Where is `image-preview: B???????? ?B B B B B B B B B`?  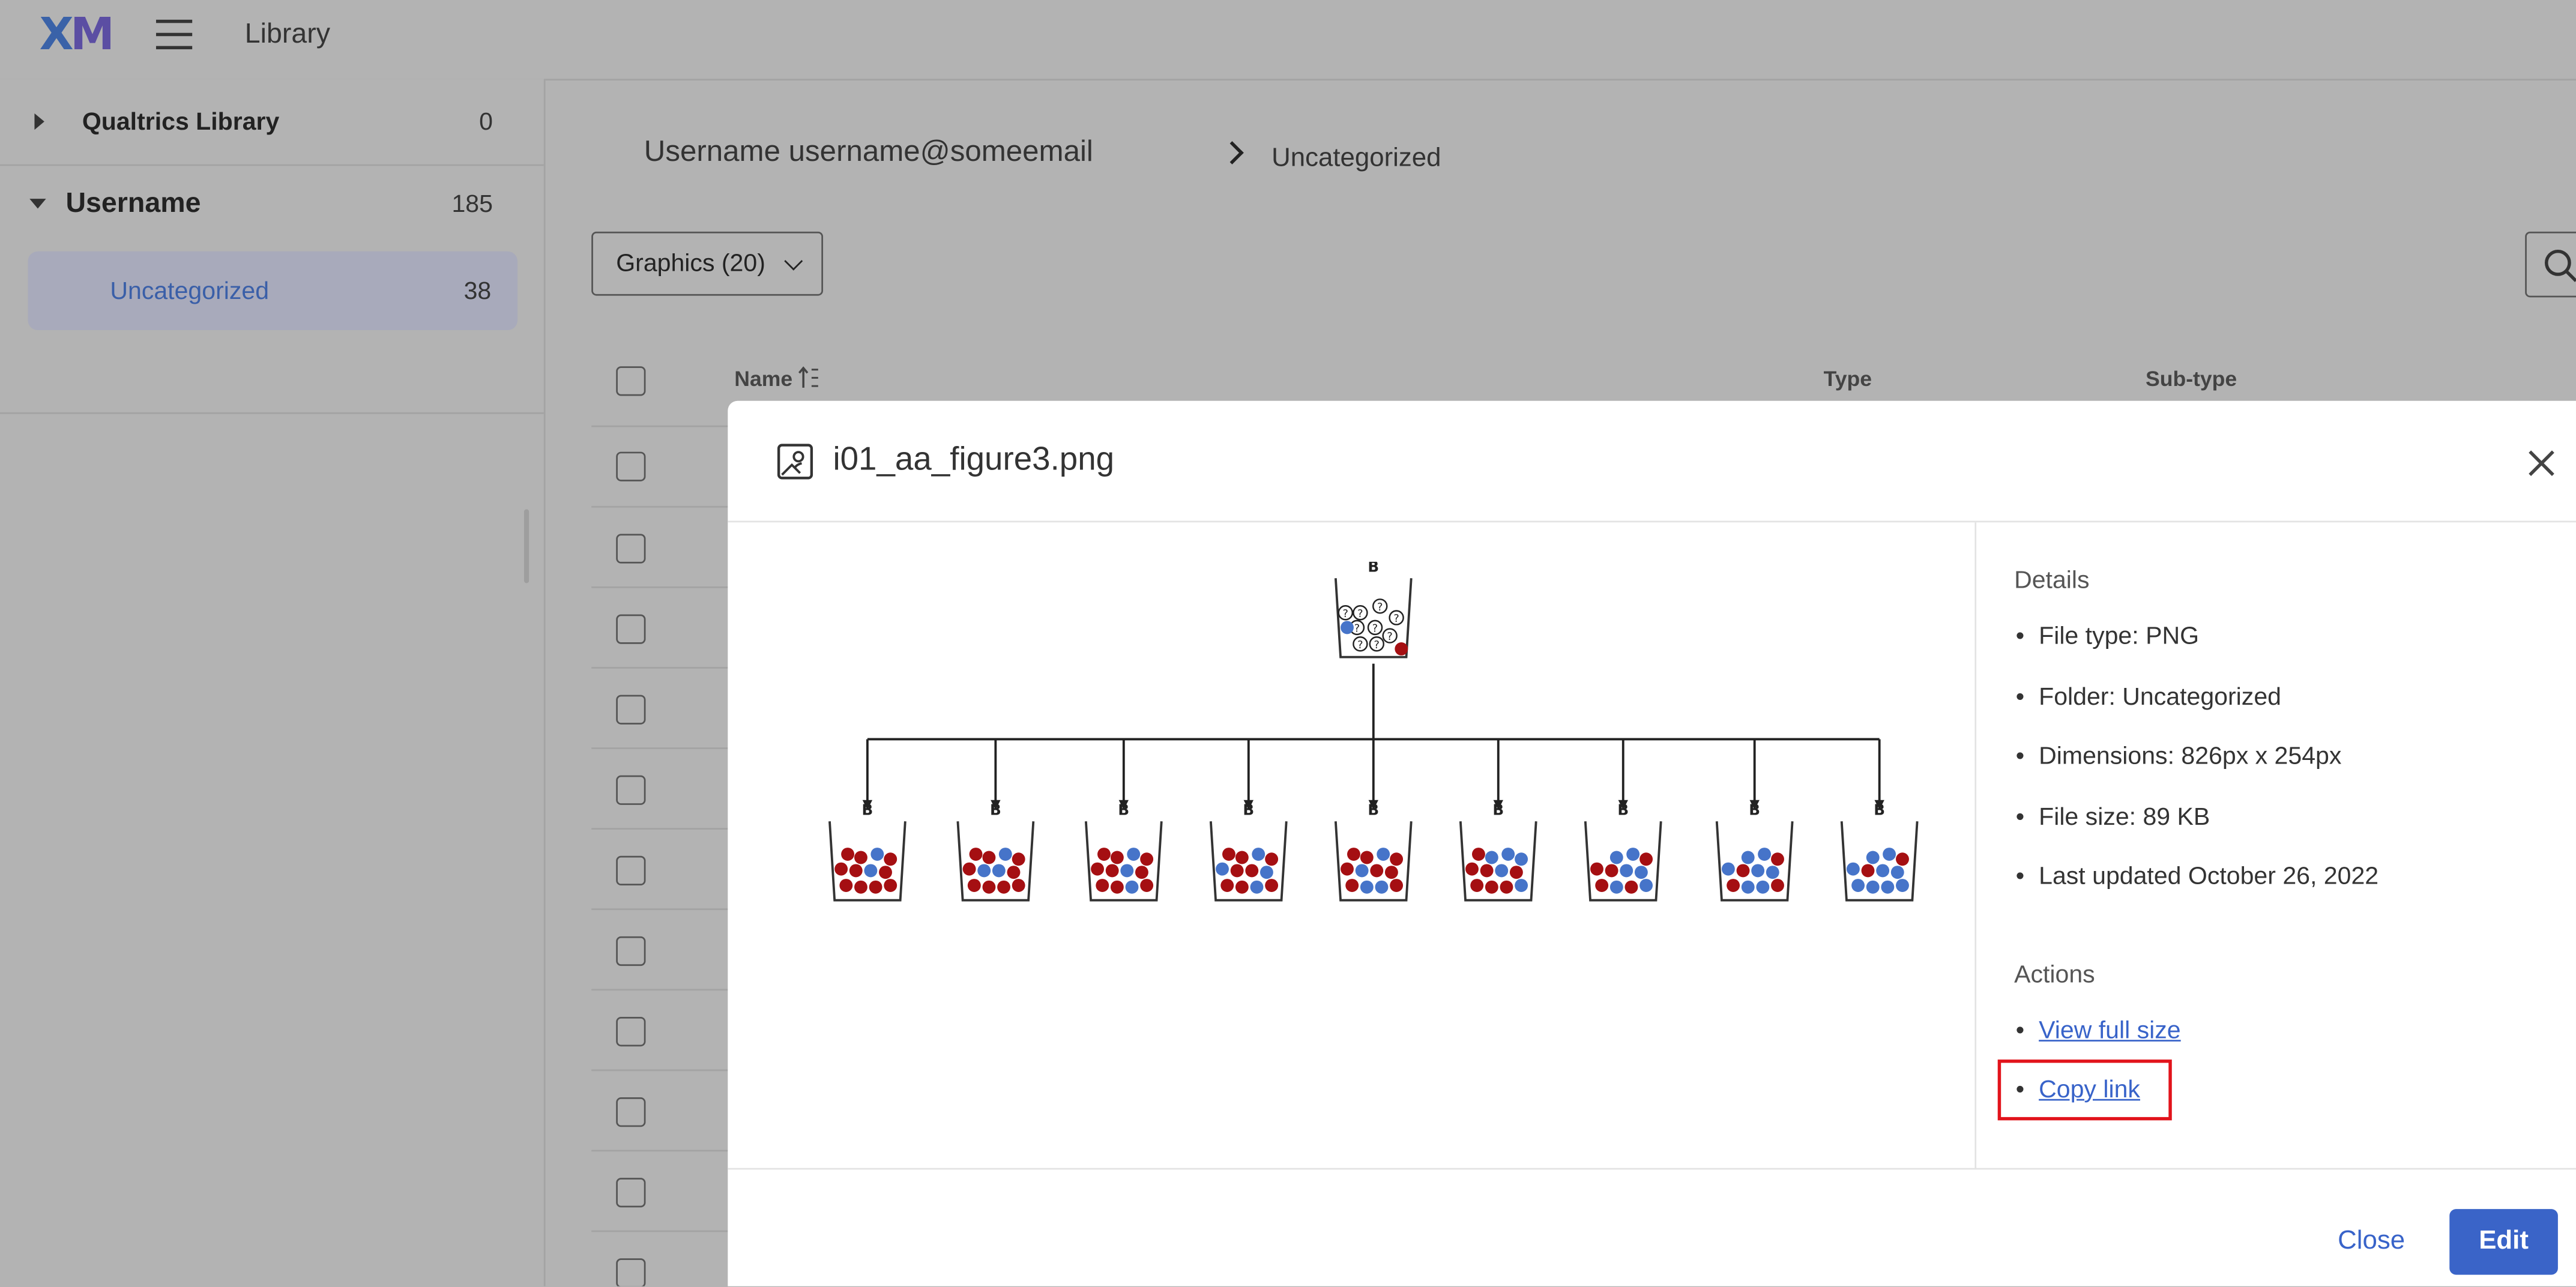 image-preview: B???????? ?B B B B B B B B B is located at coordinates (1376, 742).